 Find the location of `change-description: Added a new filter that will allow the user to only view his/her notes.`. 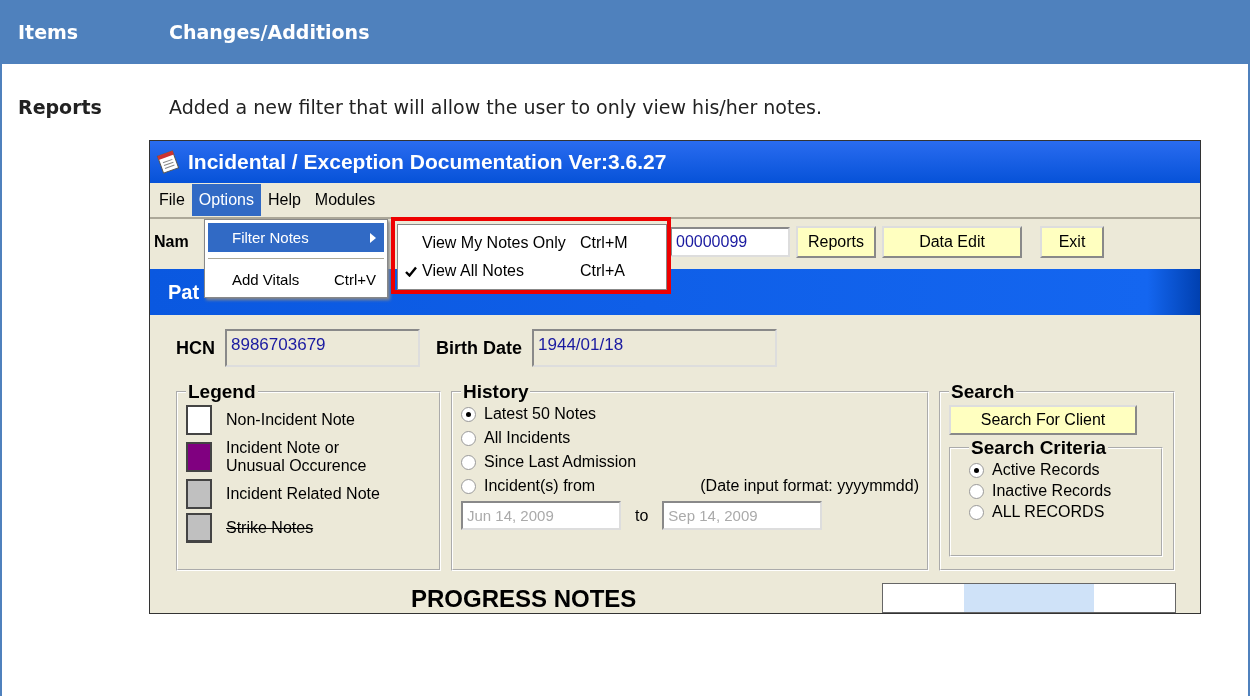

change-description: Added a new filter that will allow the user to only view his/her notes. is located at coordinates (496, 107).